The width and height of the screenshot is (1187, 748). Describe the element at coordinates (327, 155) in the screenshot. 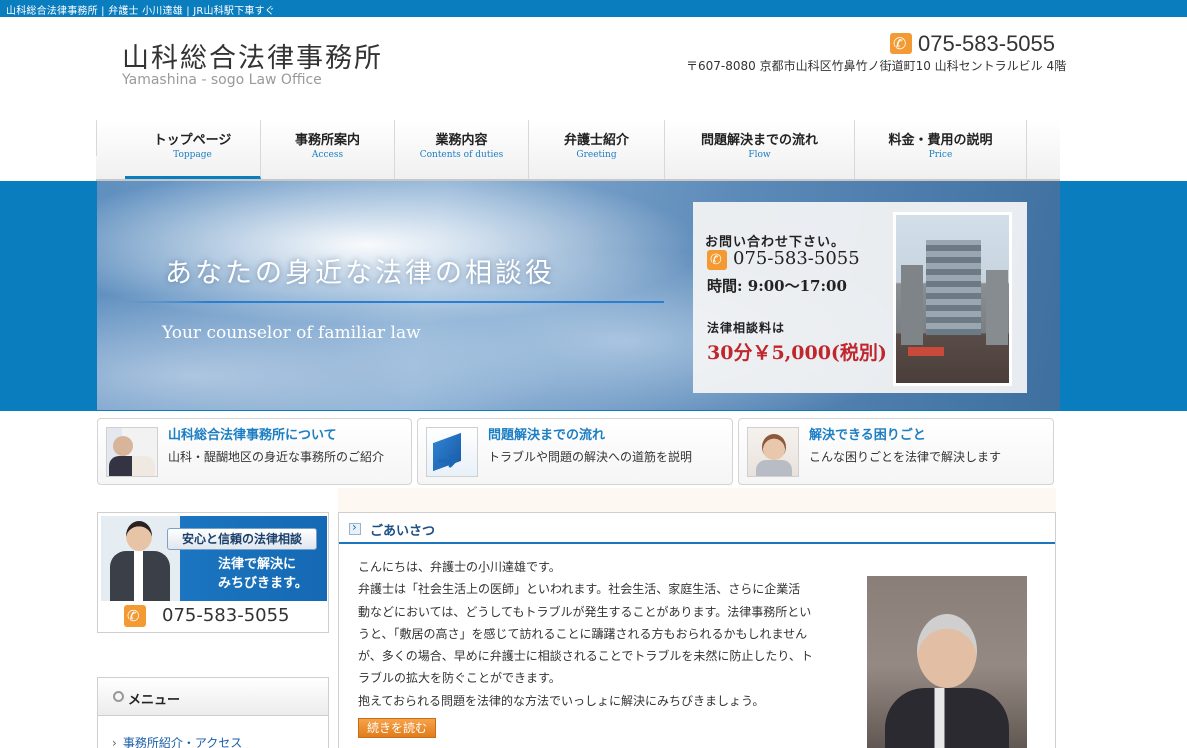

I see `nav-sublabel: Access` at that location.